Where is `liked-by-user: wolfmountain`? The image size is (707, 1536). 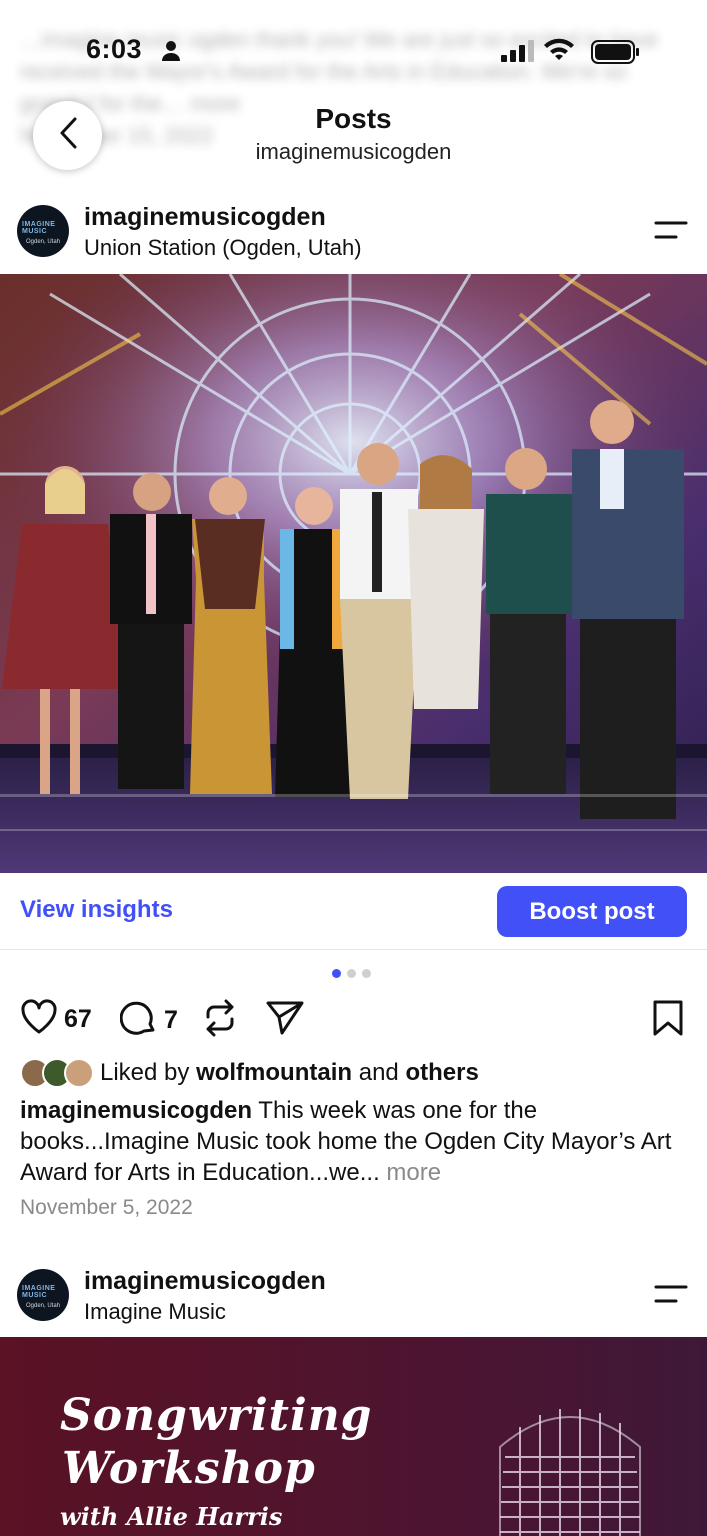
liked-by-user: wolfmountain is located at coordinates (274, 1073).